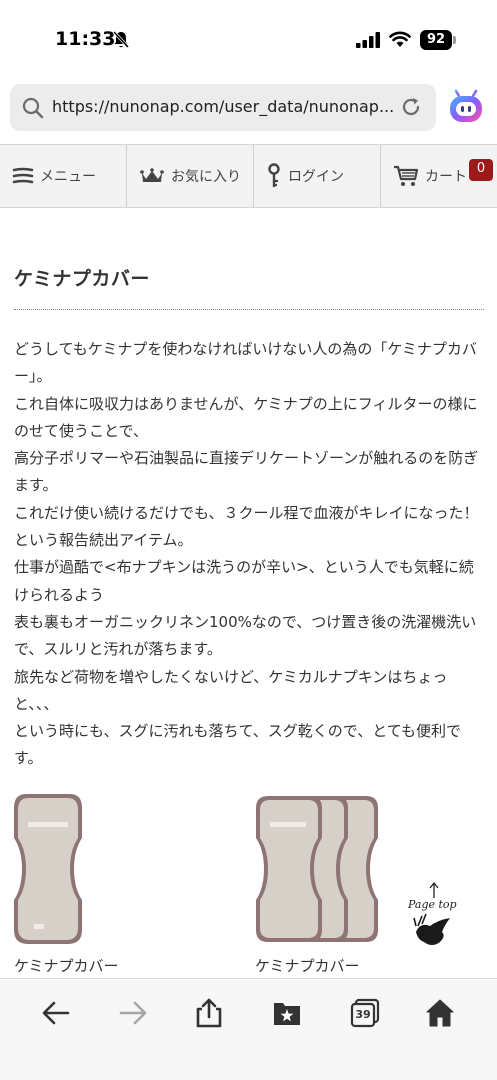 The image size is (497, 1080). I want to click on wifi-icon, so click(400, 39).